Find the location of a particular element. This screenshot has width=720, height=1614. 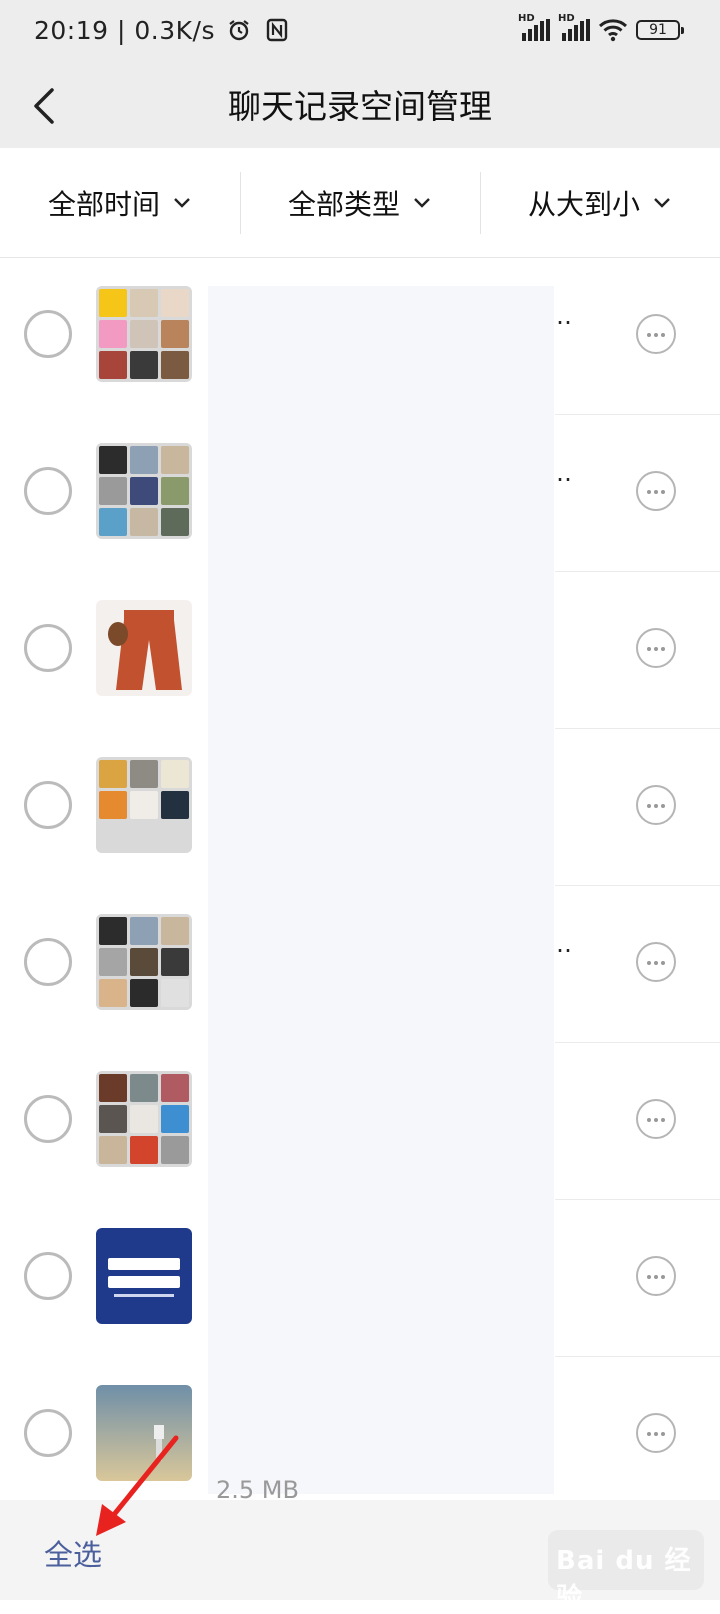

network-speed: 0.3K/s is located at coordinates (174, 30).